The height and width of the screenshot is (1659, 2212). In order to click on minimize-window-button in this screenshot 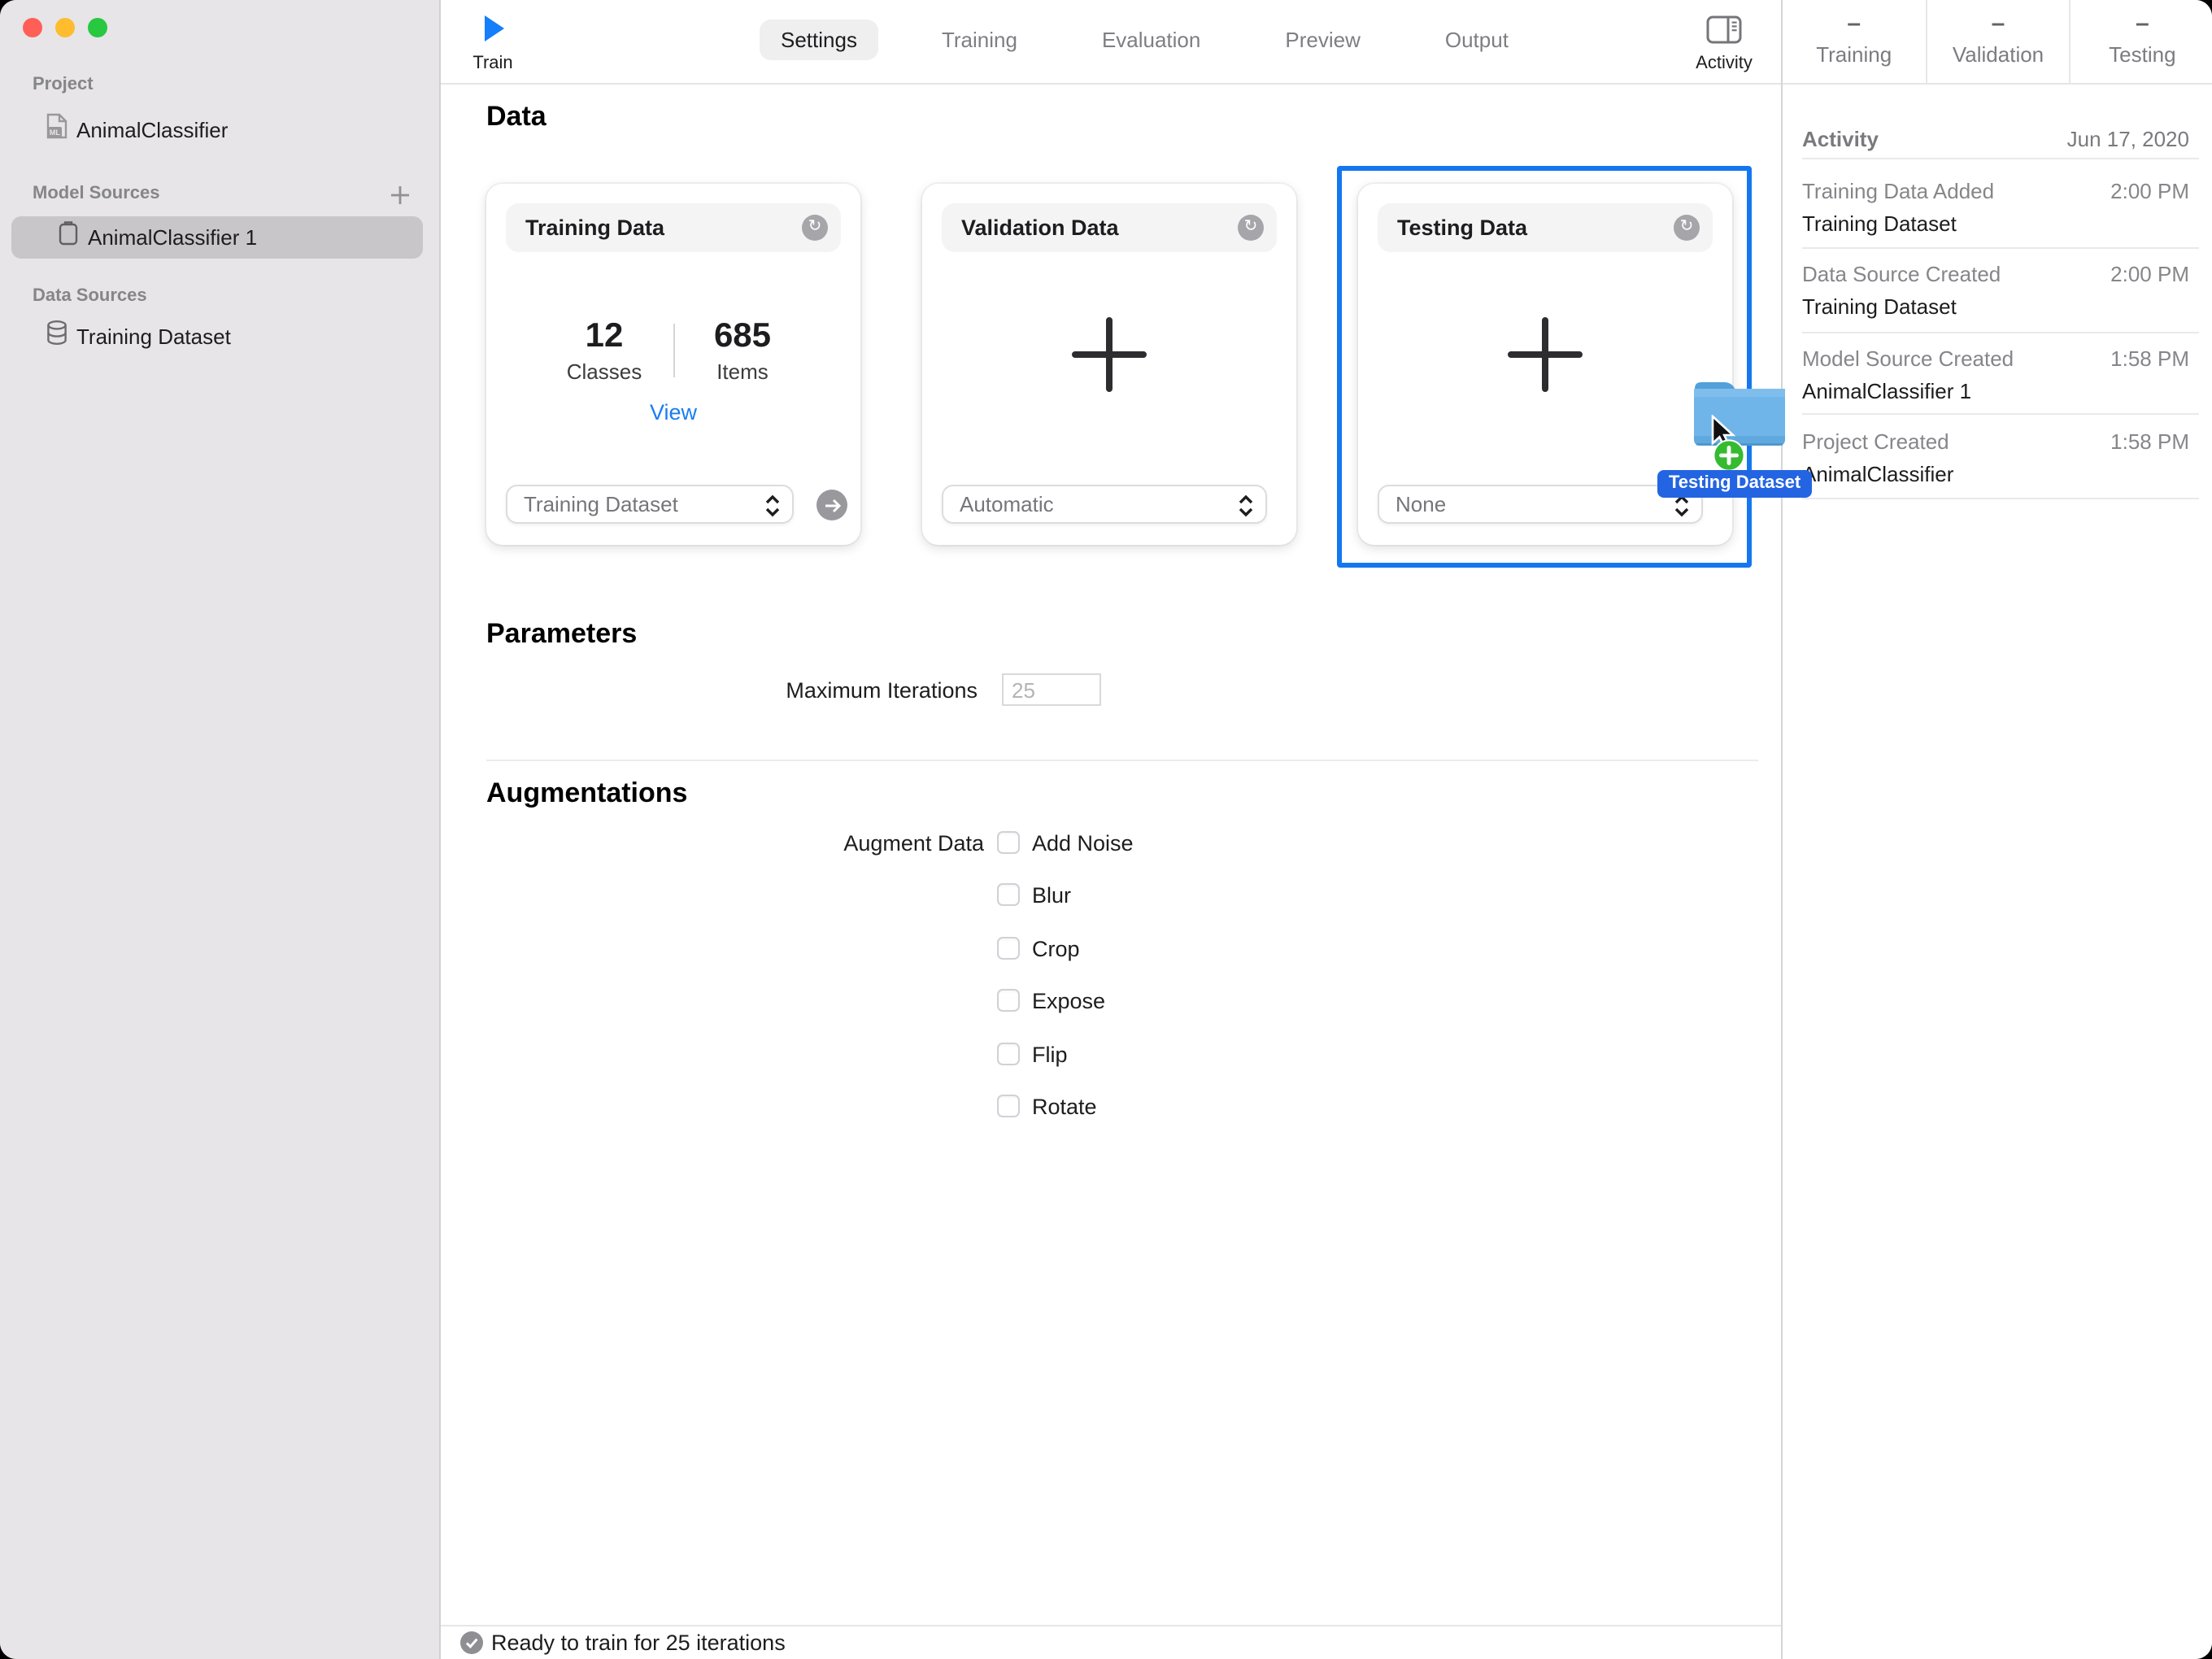, I will do `click(65, 27)`.